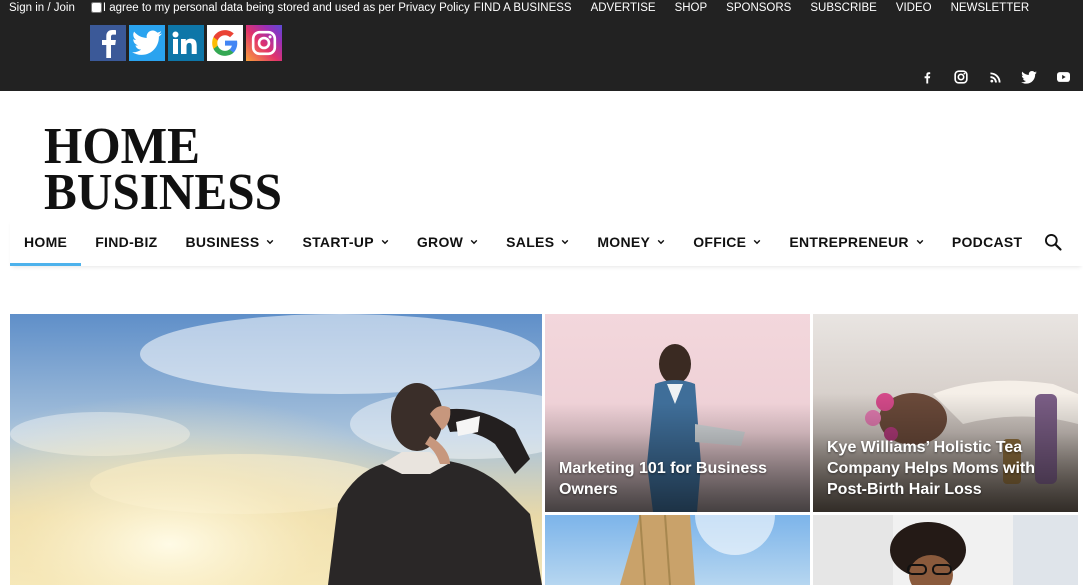  I want to click on nav-label: GROW, so click(440, 242).